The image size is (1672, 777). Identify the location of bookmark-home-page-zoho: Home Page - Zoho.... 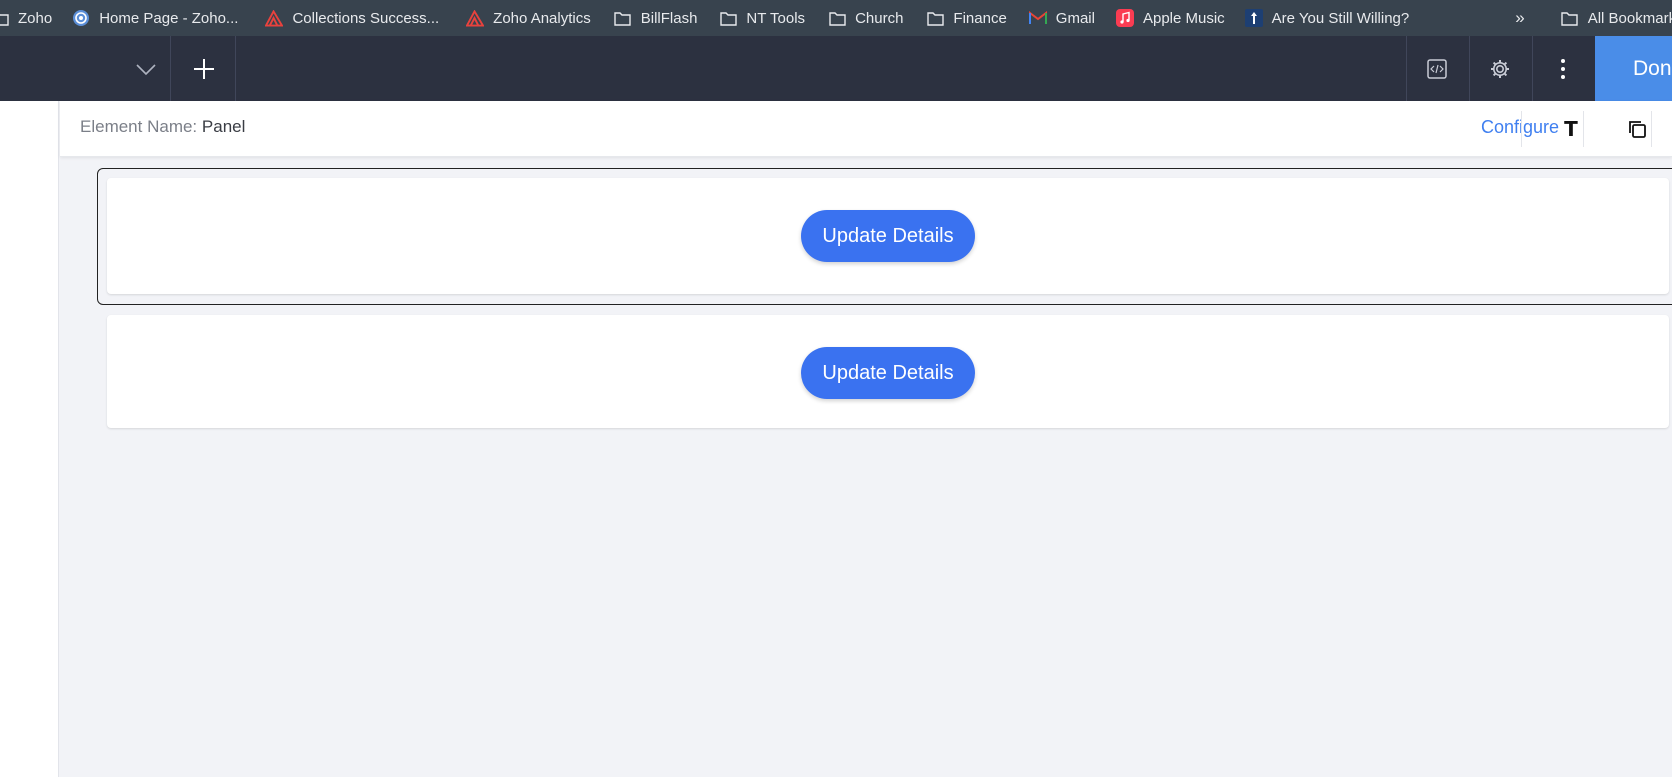
(155, 18).